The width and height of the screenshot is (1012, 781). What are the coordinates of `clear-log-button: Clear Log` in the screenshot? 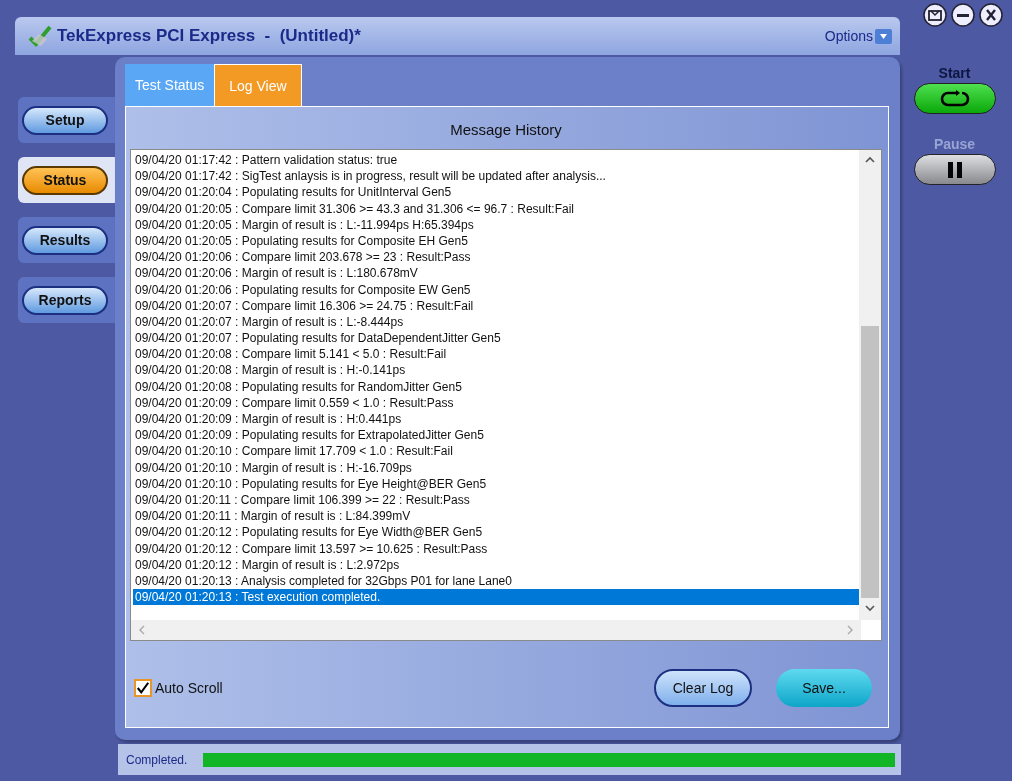 It's located at (703, 688).